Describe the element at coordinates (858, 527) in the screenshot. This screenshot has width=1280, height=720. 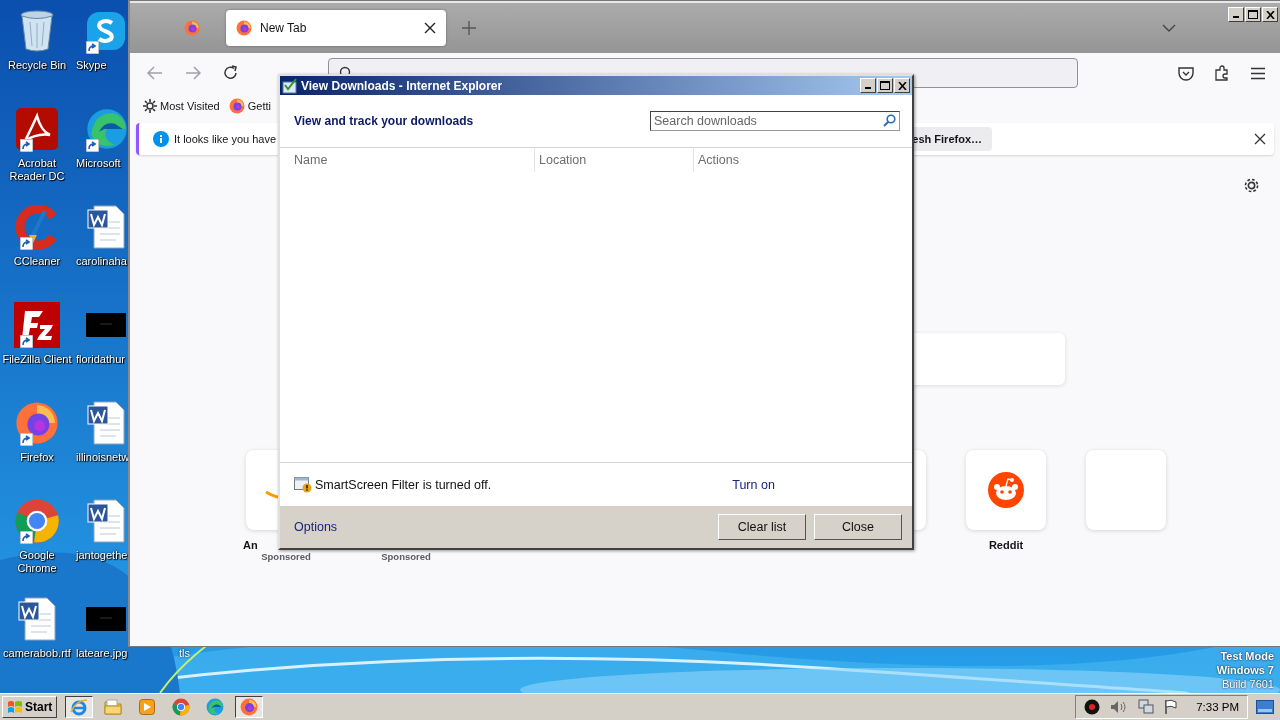
I see `dialog-button: Close` at that location.